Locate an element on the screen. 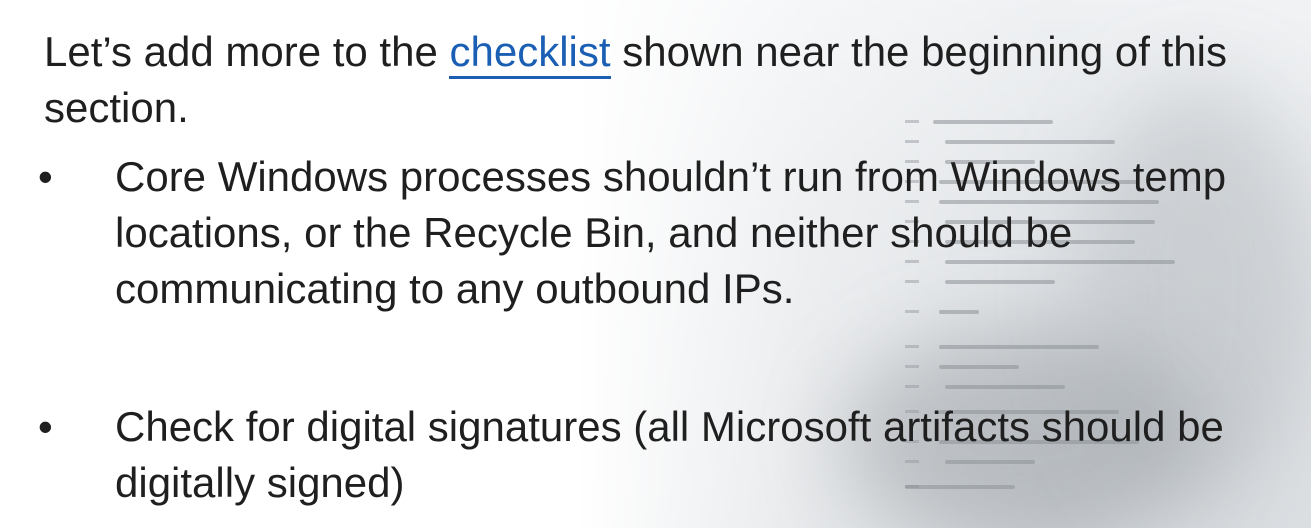 The image size is (1311, 528). checklist-link: checklist is located at coordinates (530, 53).